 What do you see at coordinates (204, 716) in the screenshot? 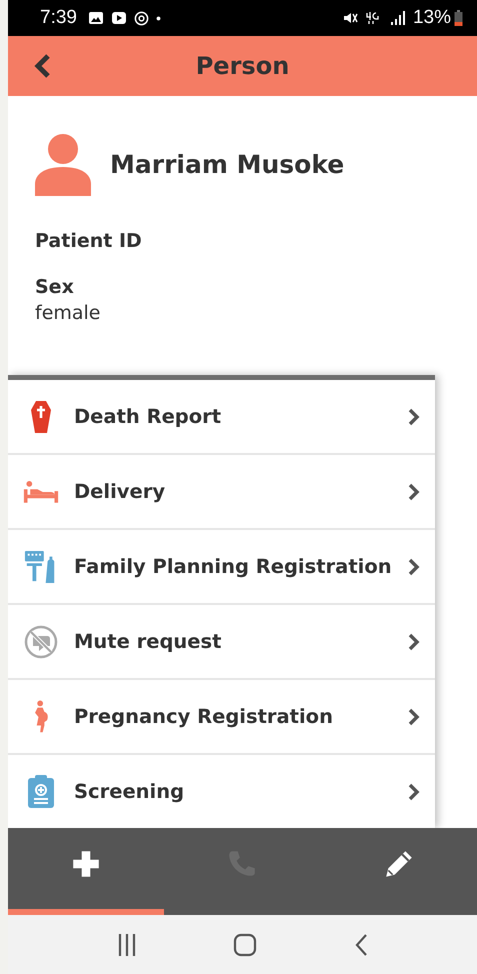
I see `menu-item-label: Pregnancy Registration` at bounding box center [204, 716].